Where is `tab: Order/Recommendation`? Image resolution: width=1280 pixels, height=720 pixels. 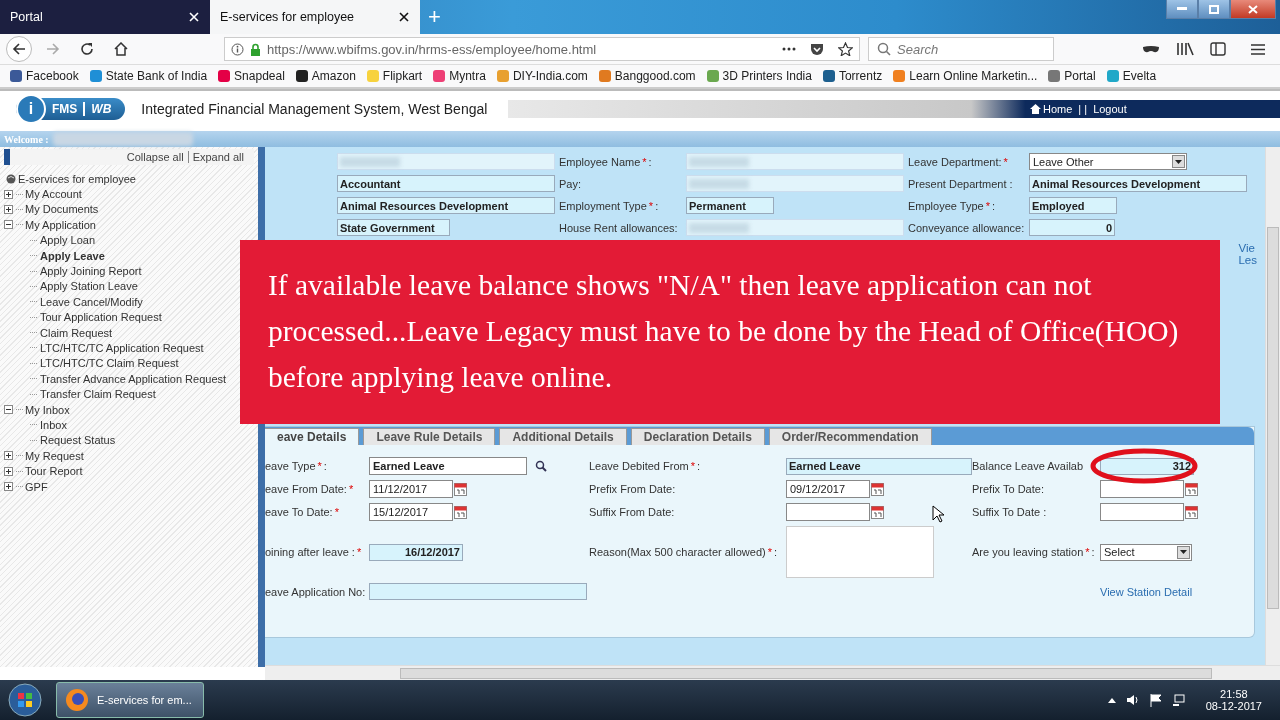 tab: Order/Recommendation is located at coordinates (850, 436).